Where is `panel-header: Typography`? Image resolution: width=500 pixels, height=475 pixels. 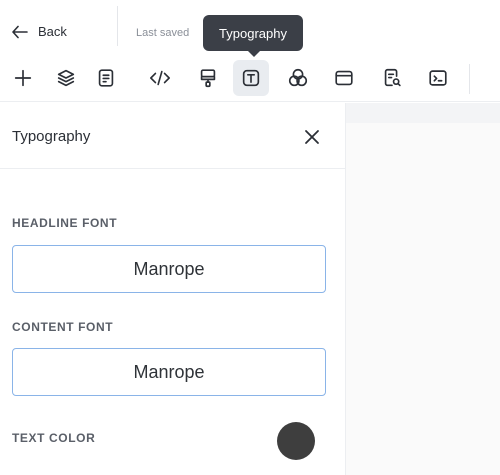
panel-header: Typography is located at coordinates (173, 136).